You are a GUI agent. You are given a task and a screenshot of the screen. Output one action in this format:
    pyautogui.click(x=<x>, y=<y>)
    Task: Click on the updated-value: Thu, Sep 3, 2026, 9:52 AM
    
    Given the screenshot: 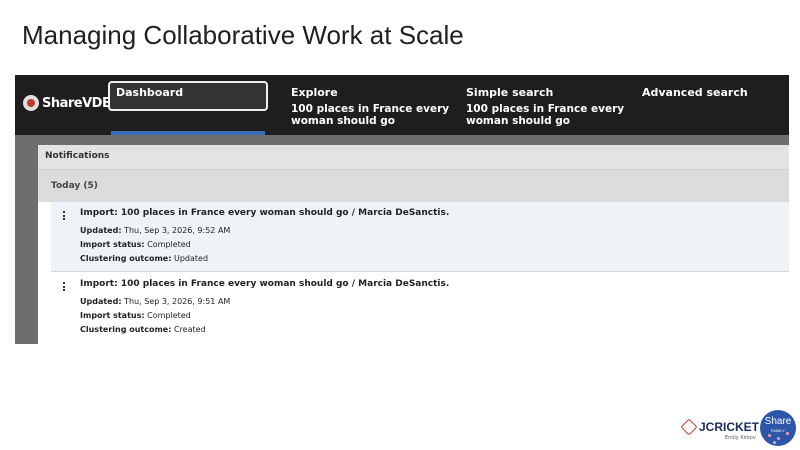 What is the action you would take?
    pyautogui.click(x=177, y=230)
    